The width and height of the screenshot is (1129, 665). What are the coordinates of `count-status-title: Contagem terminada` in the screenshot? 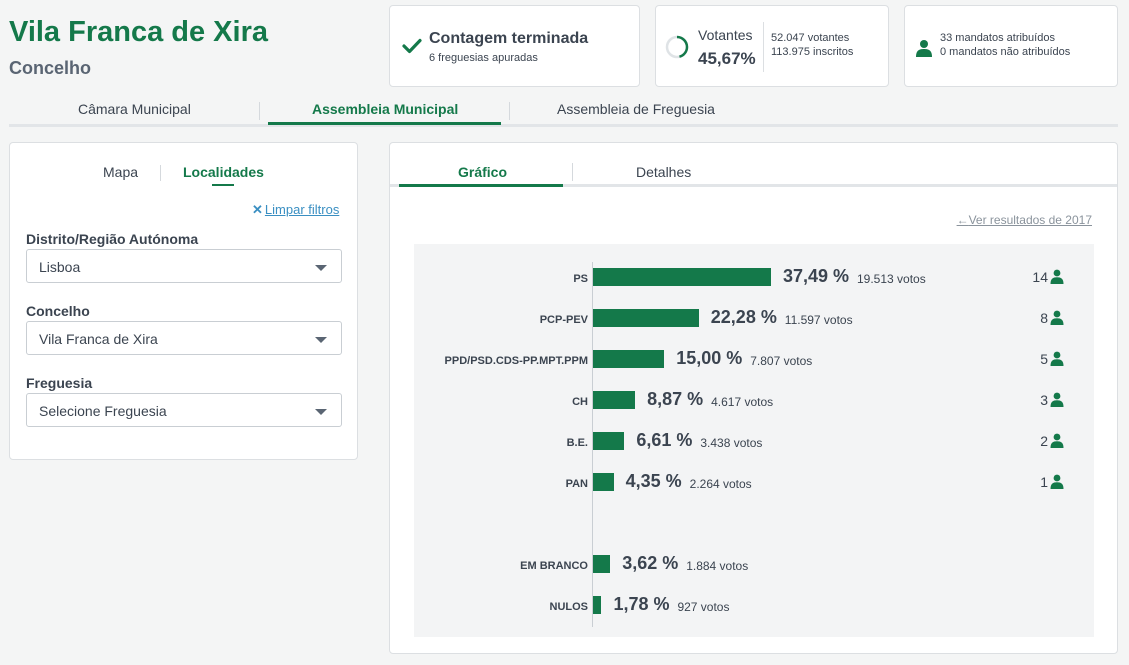 It's located at (509, 38).